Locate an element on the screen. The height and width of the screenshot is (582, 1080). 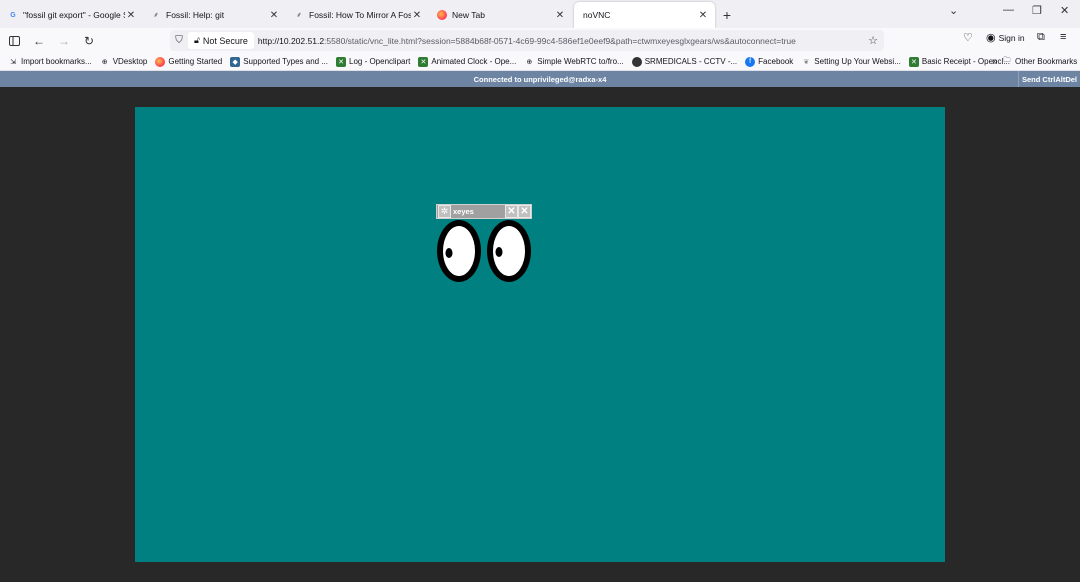
left-pupil is located at coordinates (449, 253).